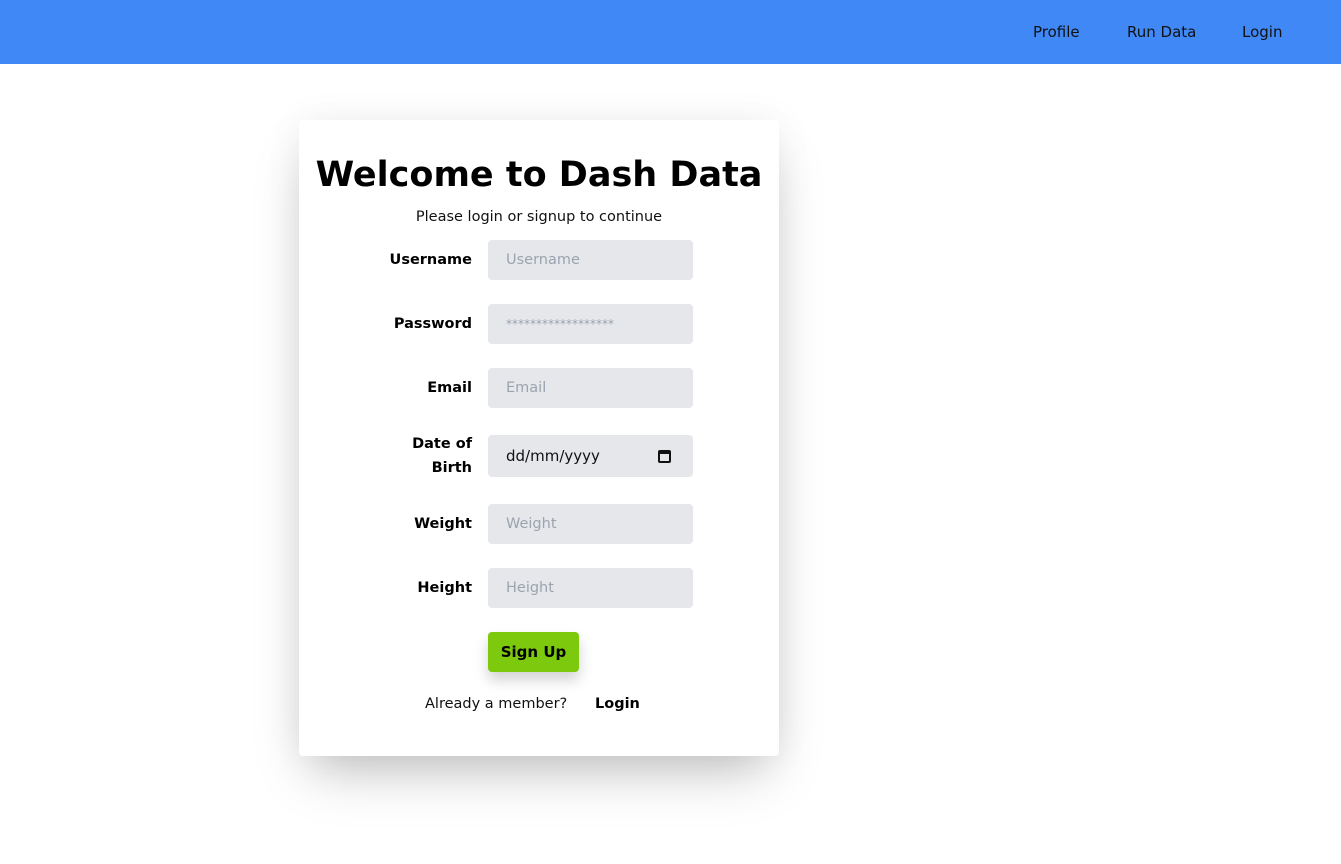 The height and width of the screenshot is (864, 1341). What do you see at coordinates (617, 704) in the screenshot?
I see `login-link: Login` at bounding box center [617, 704].